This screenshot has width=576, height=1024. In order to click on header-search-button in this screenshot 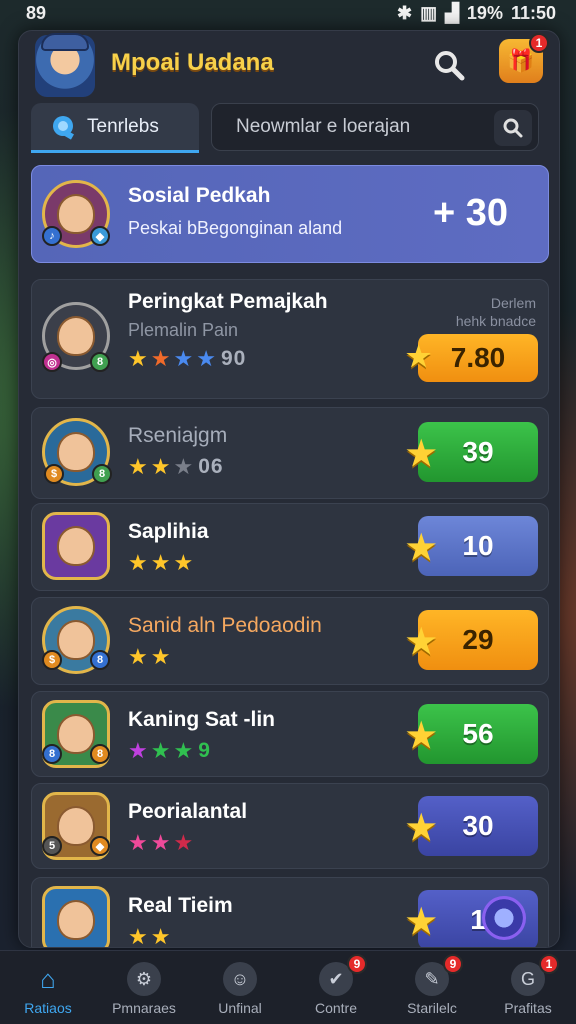, I will do `click(449, 65)`.